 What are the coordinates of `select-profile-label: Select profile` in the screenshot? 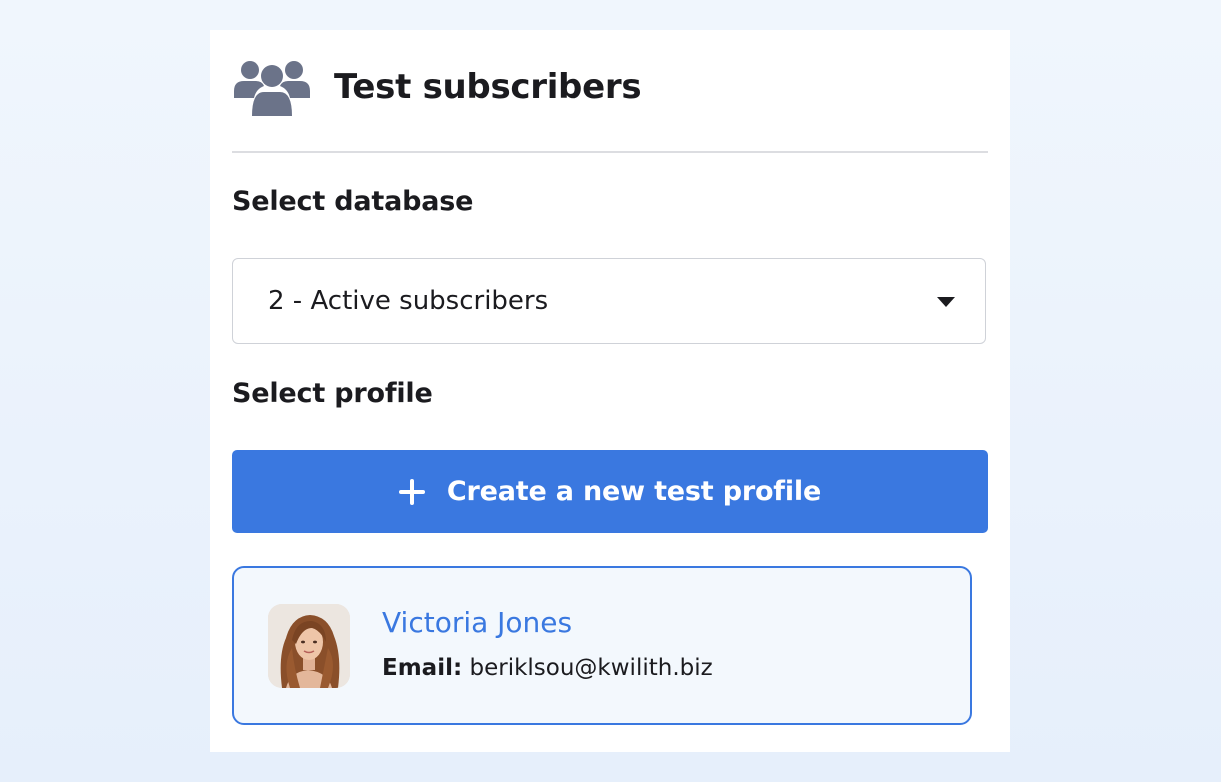 It's located at (332, 393).